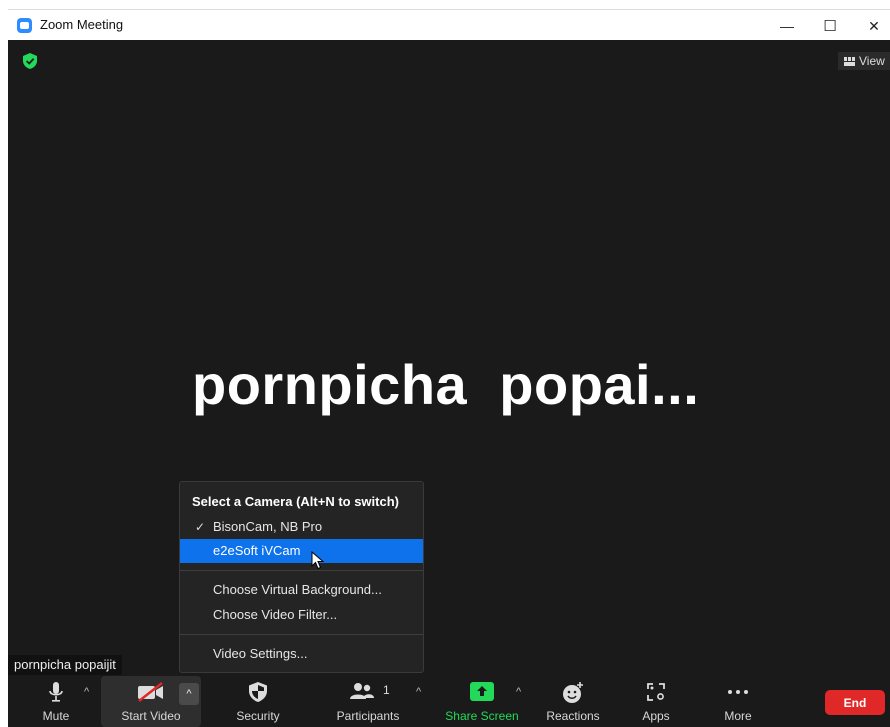 This screenshot has height=727, width=890. Describe the element at coordinates (449, 24) in the screenshot. I see `window-titlebar: Zoom Meeting — ☐ ✕` at that location.